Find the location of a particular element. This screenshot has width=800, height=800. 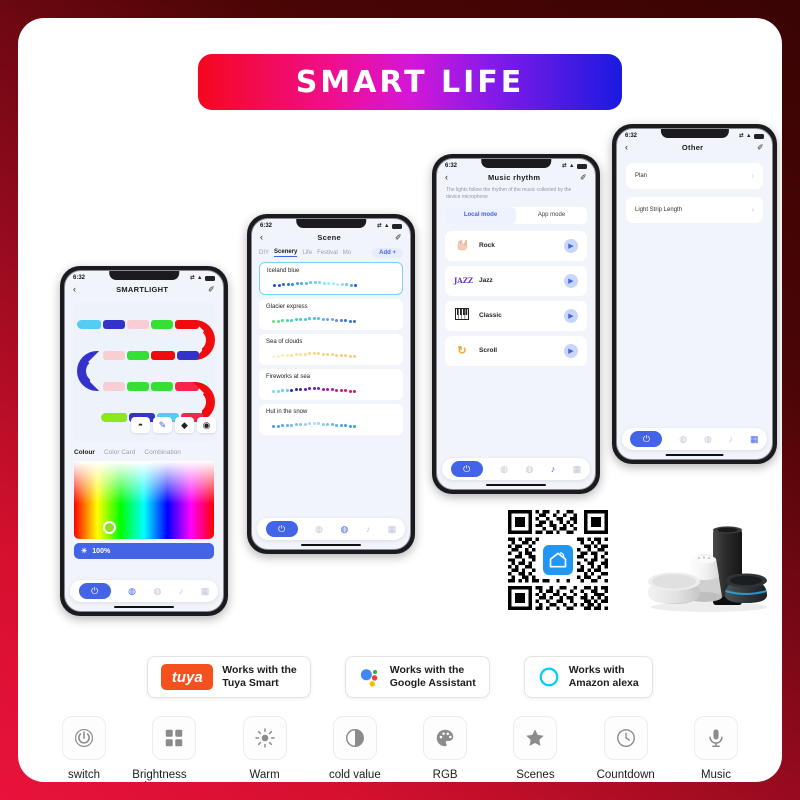

tab-festival: Festival is located at coordinates (327, 253).